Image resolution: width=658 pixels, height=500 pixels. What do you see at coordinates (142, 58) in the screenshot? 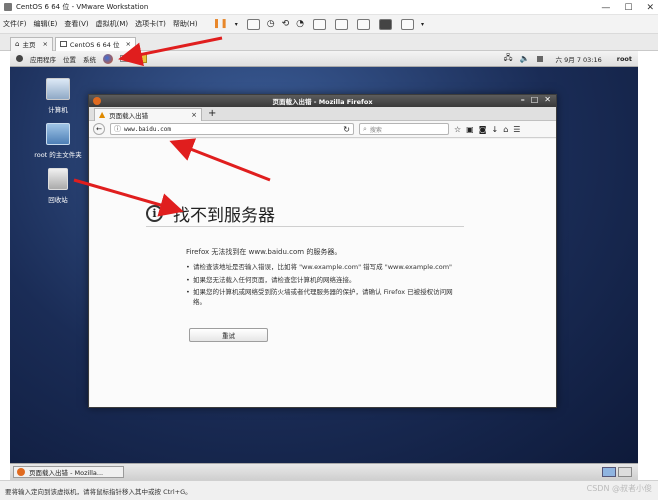
I see `notes-launcher-icon` at bounding box center [142, 58].